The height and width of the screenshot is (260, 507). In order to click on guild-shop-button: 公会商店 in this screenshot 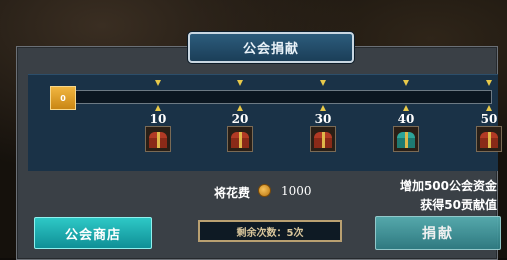, I will do `click(93, 233)`.